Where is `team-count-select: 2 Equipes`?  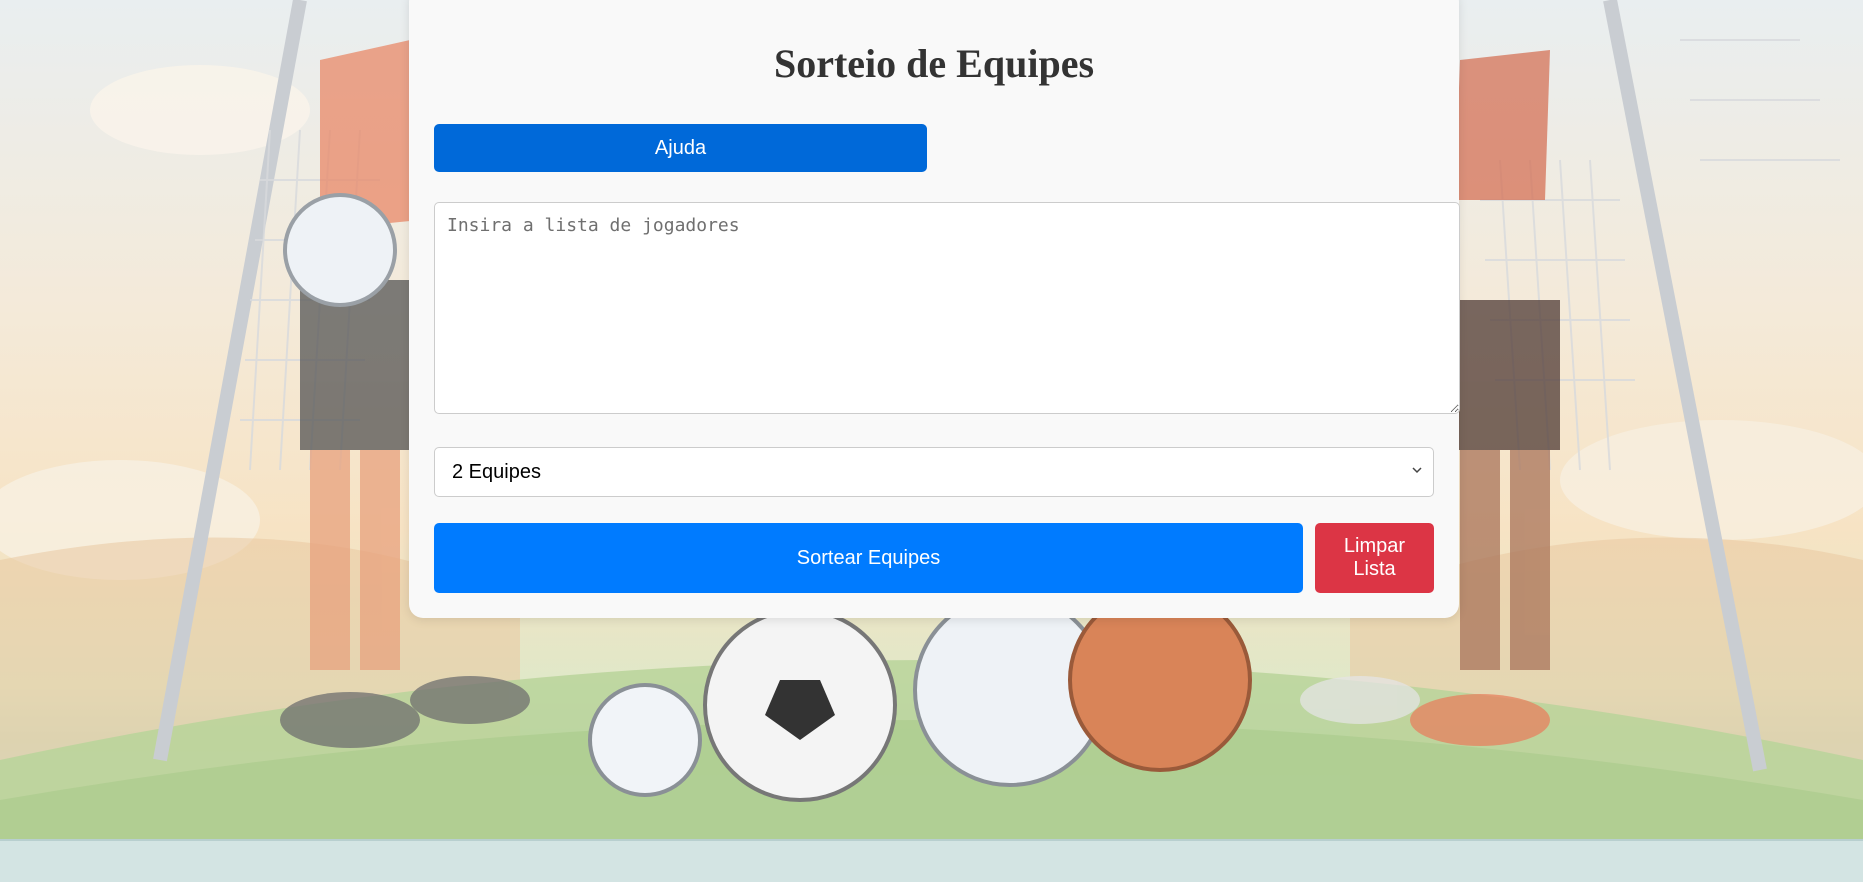
team-count-select: 2 Equipes is located at coordinates (934, 472).